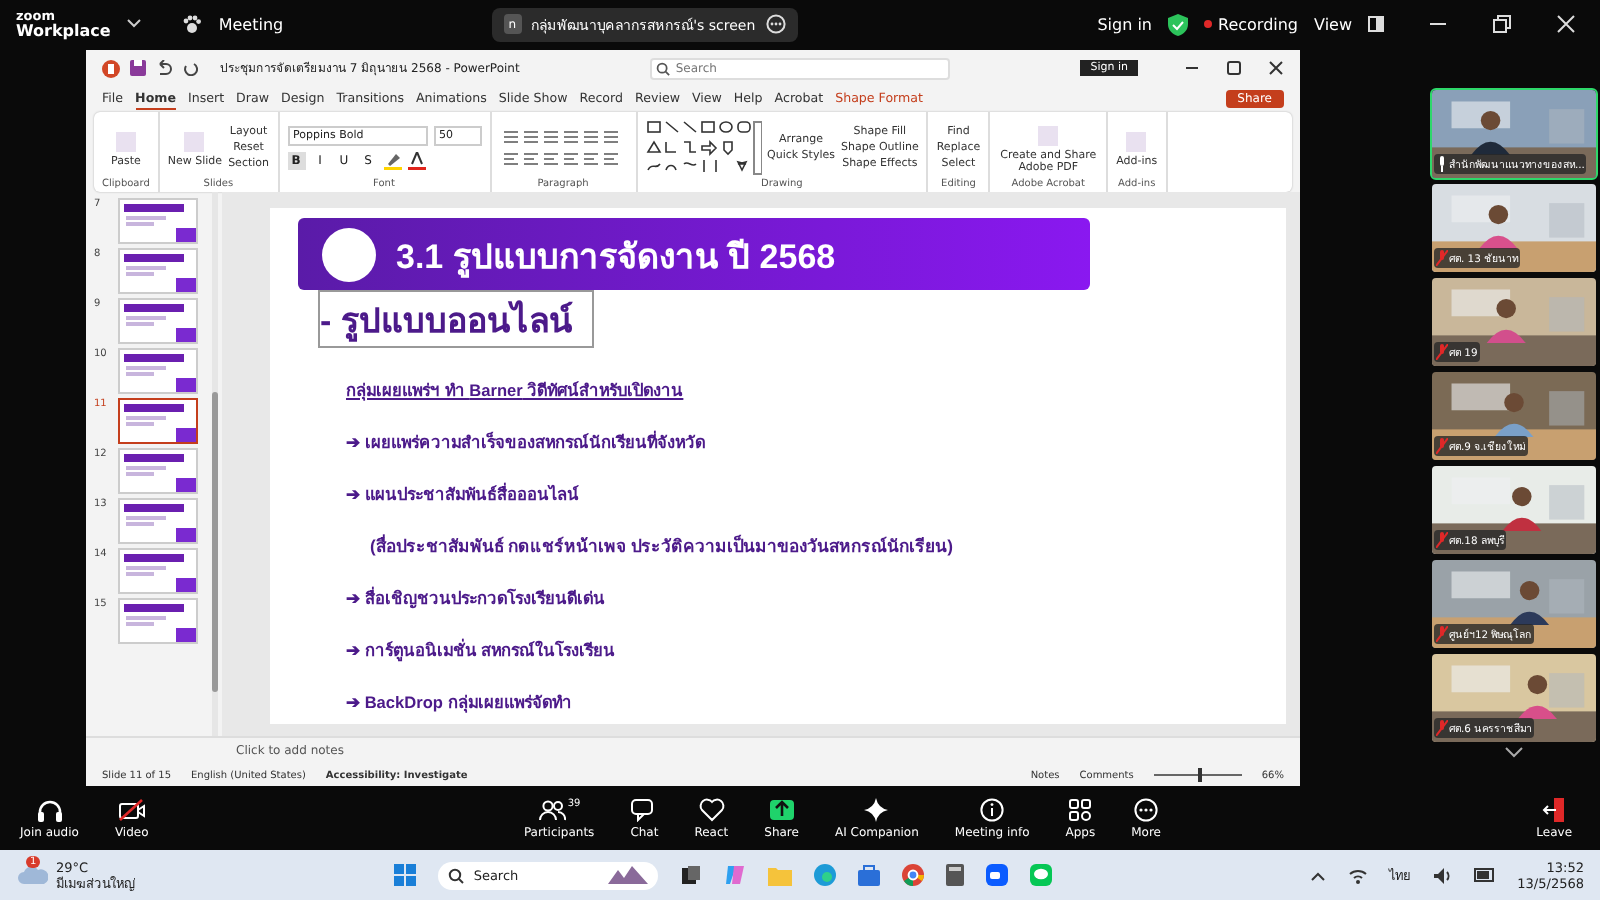  What do you see at coordinates (1276, 68) in the screenshot?
I see `close-icon` at bounding box center [1276, 68].